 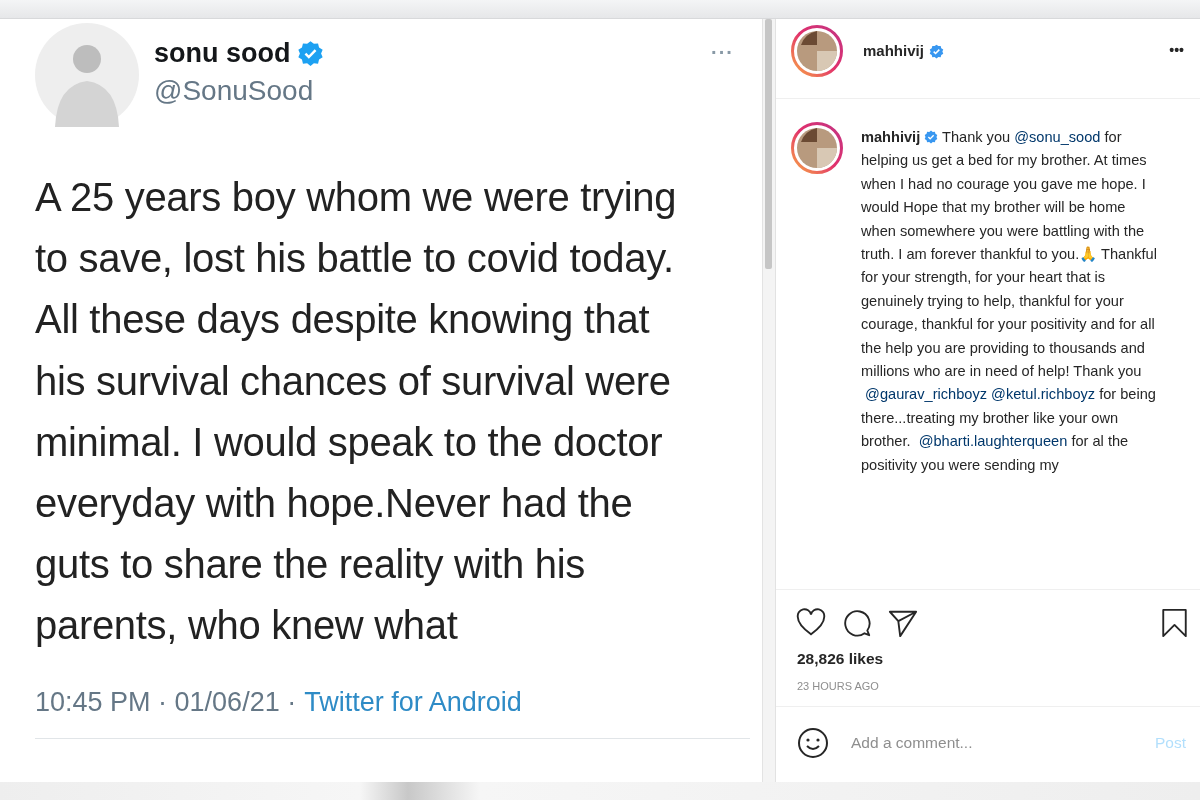 What do you see at coordinates (838, 686) in the screenshot?
I see `post-time: 23 HOURS AGO` at bounding box center [838, 686].